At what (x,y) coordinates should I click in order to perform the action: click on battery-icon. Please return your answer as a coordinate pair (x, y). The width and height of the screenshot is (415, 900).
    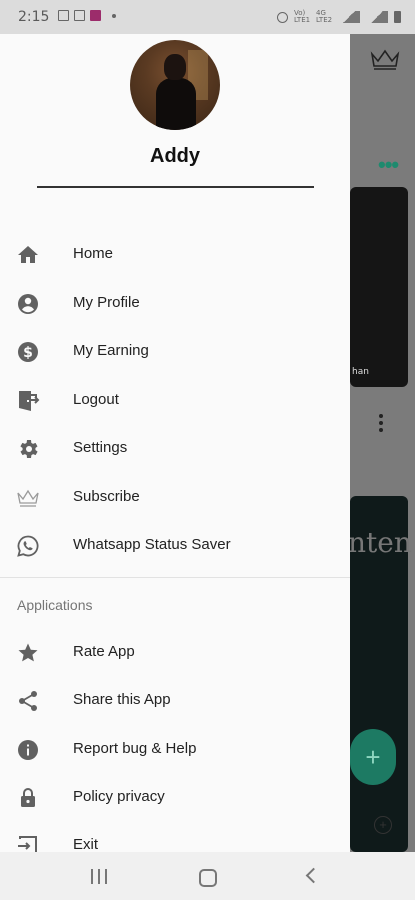
    Looking at the image, I should click on (397, 17).